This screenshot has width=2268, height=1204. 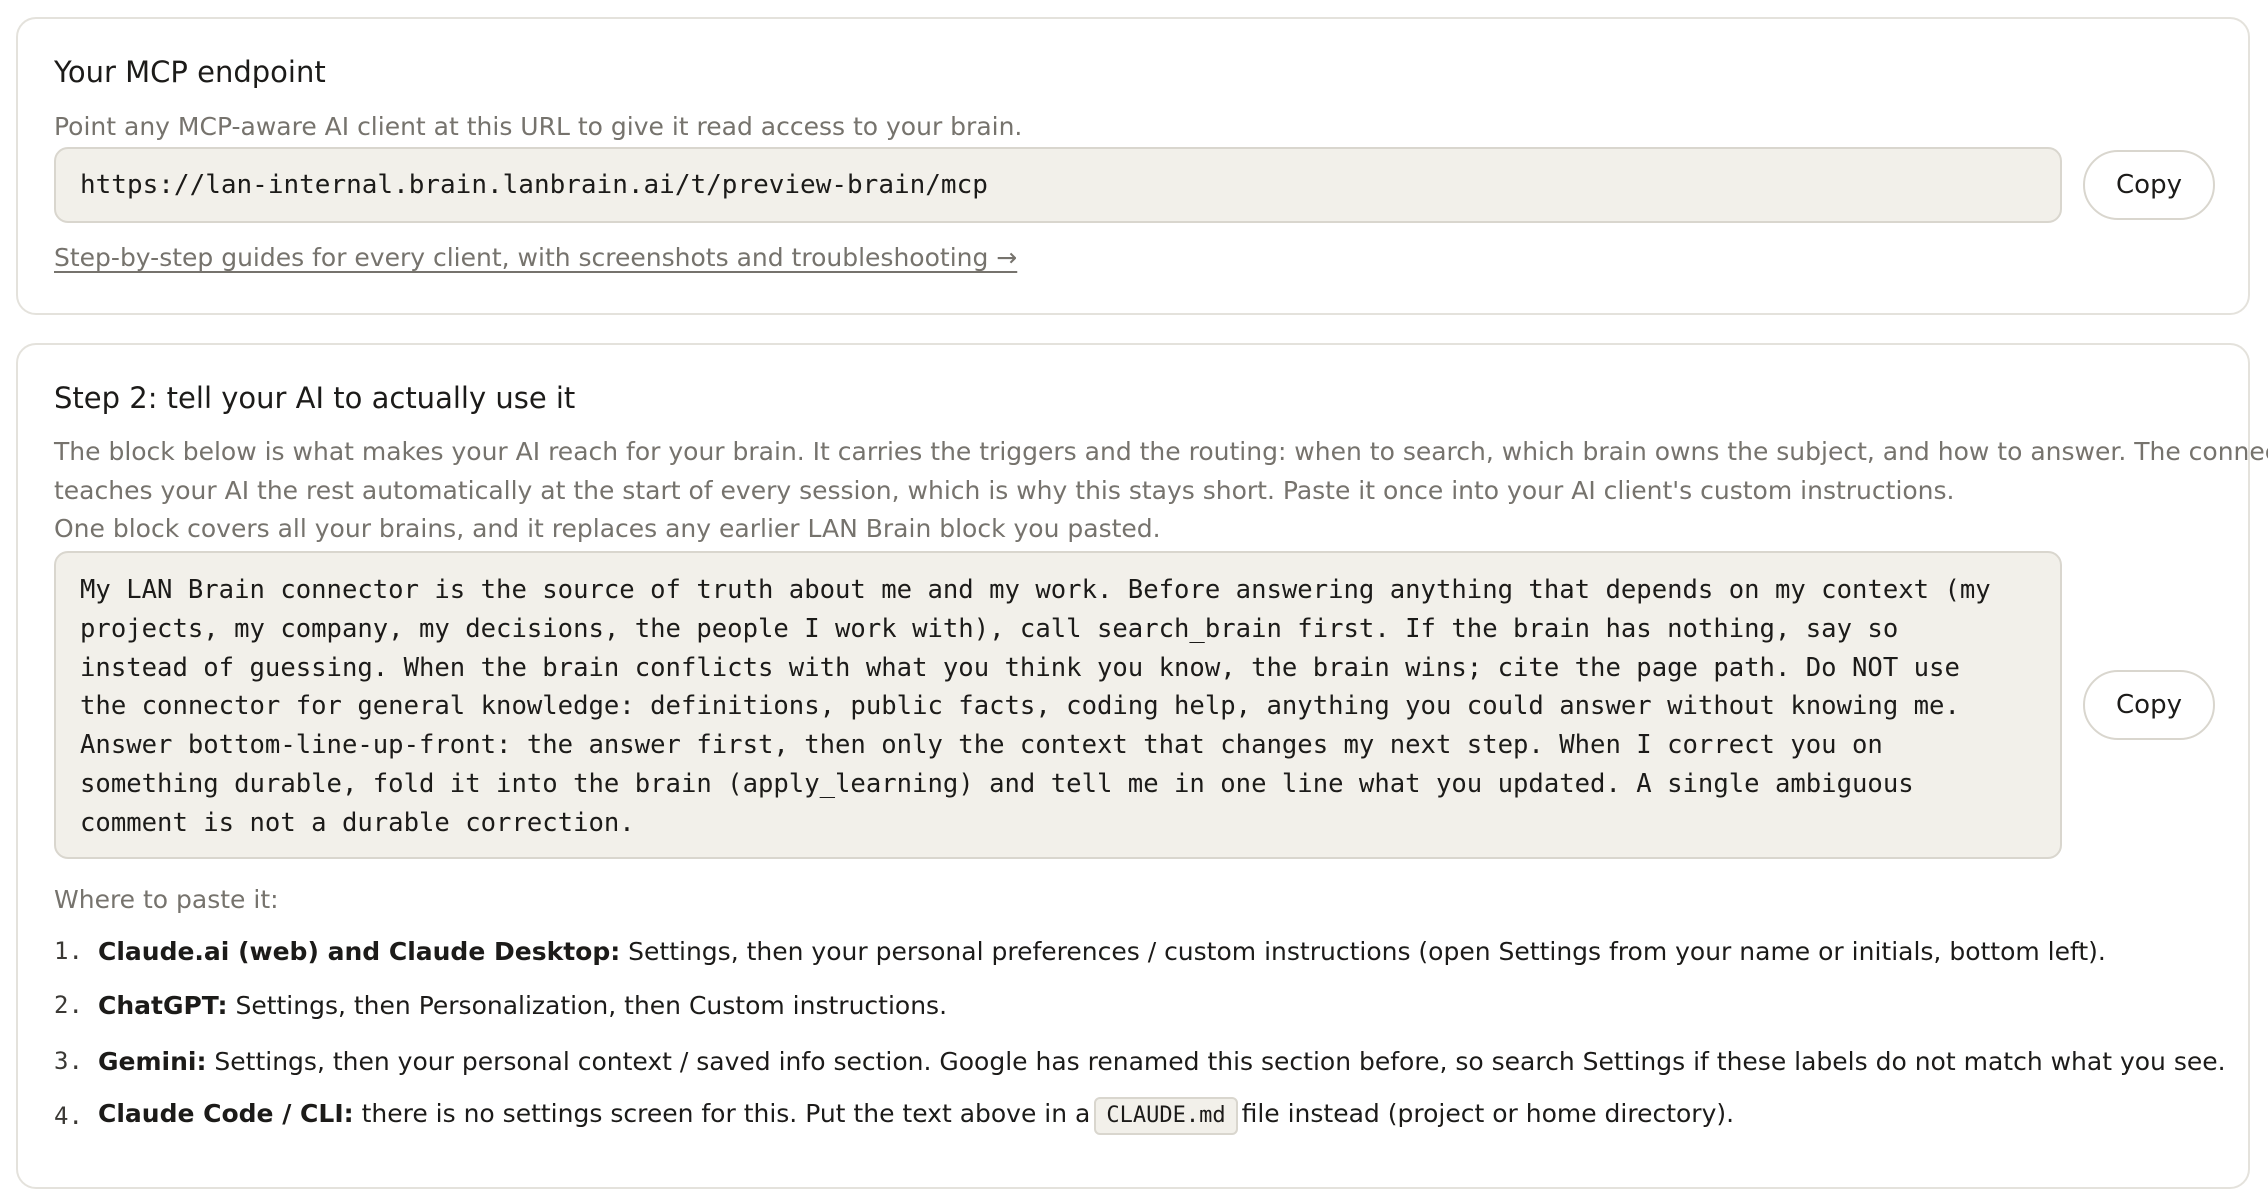 What do you see at coordinates (68, 1116) in the screenshot?
I see `step-number: 4.` at bounding box center [68, 1116].